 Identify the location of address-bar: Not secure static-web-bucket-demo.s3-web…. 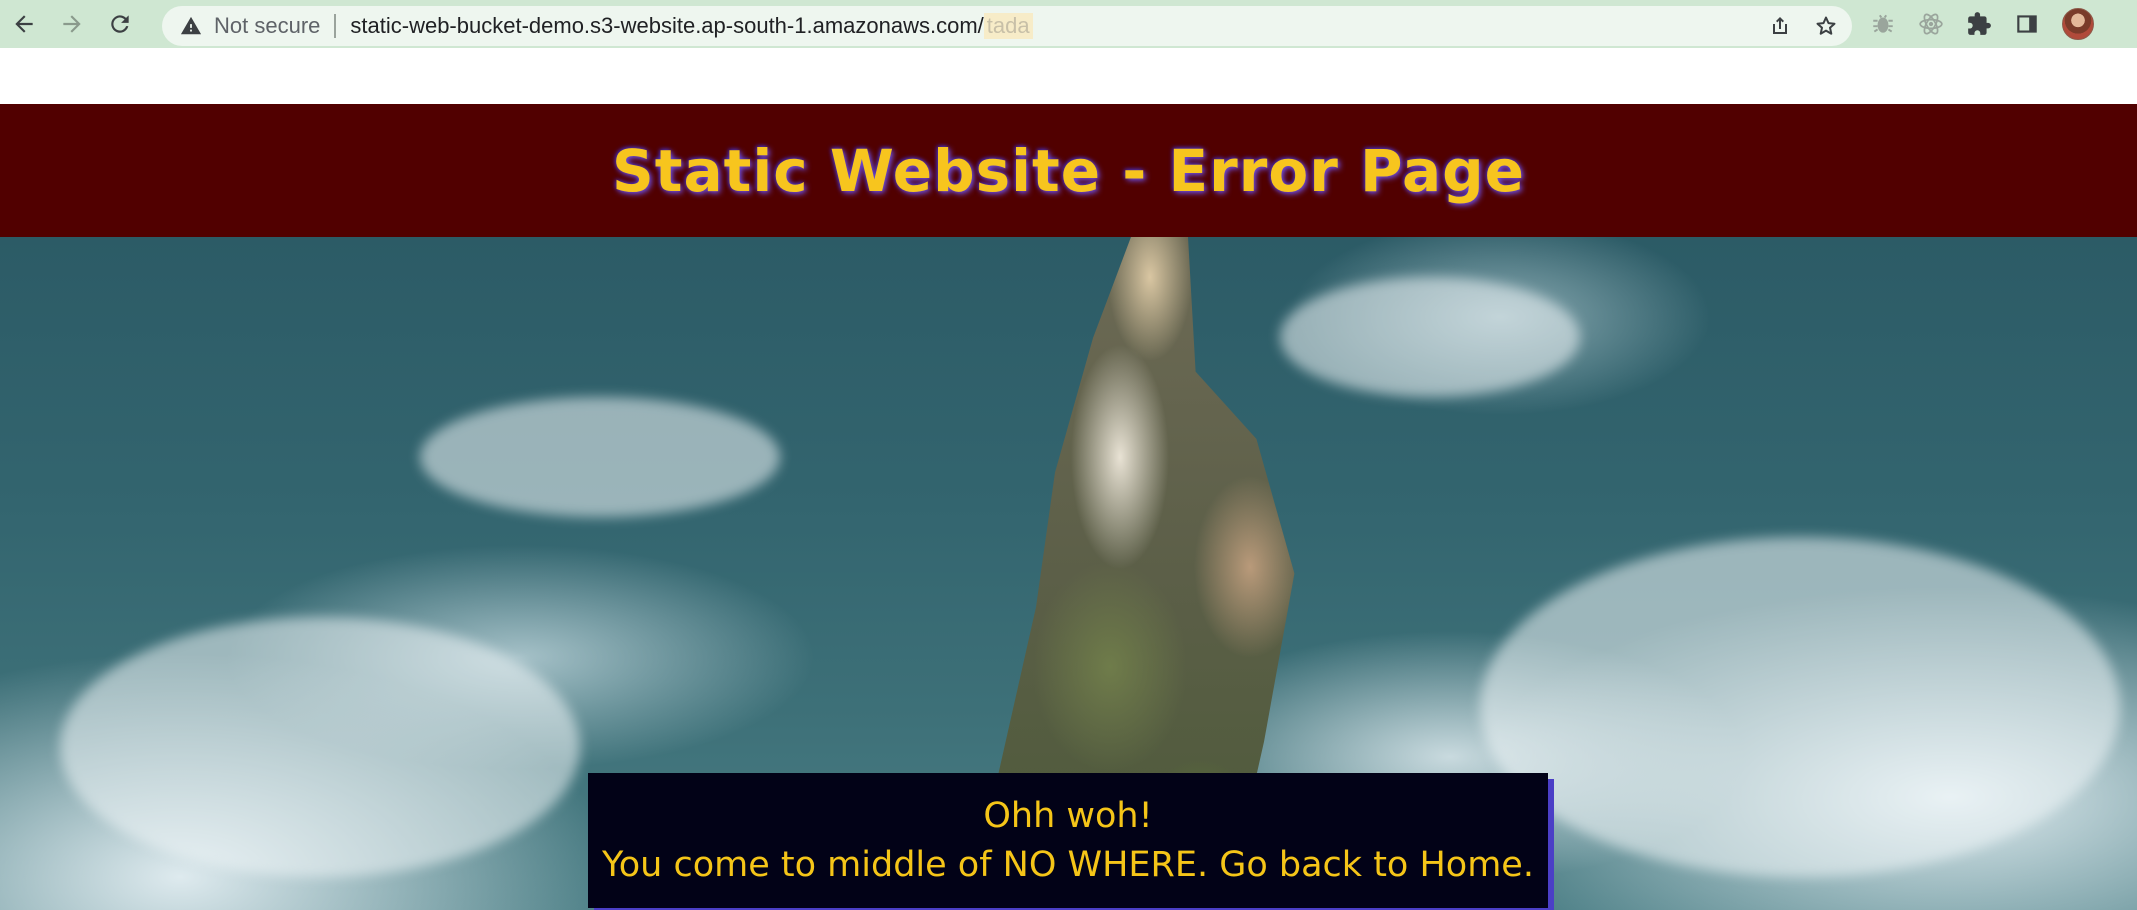
(1007, 26).